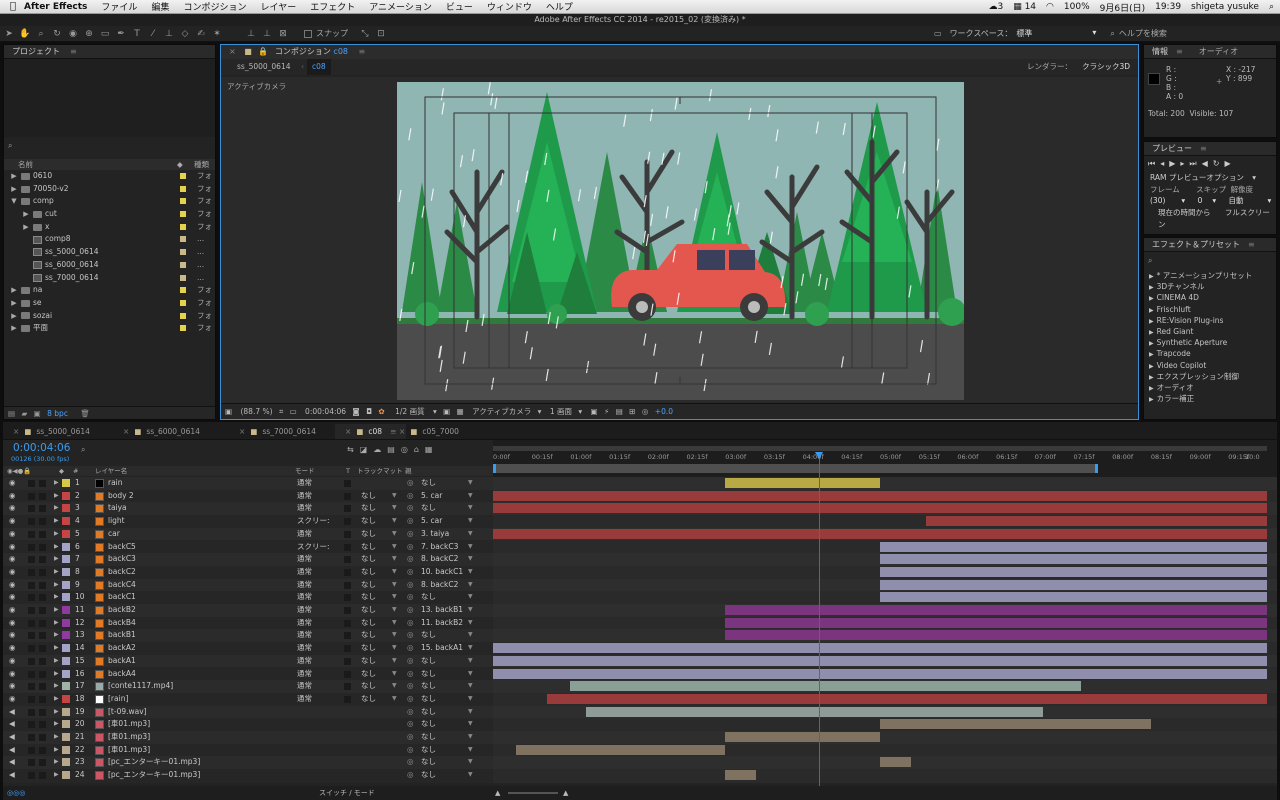 This screenshot has width=1280, height=800. What do you see at coordinates (1157, 200) in the screenshot?
I see `frame-rate-select: (30)` at bounding box center [1157, 200].